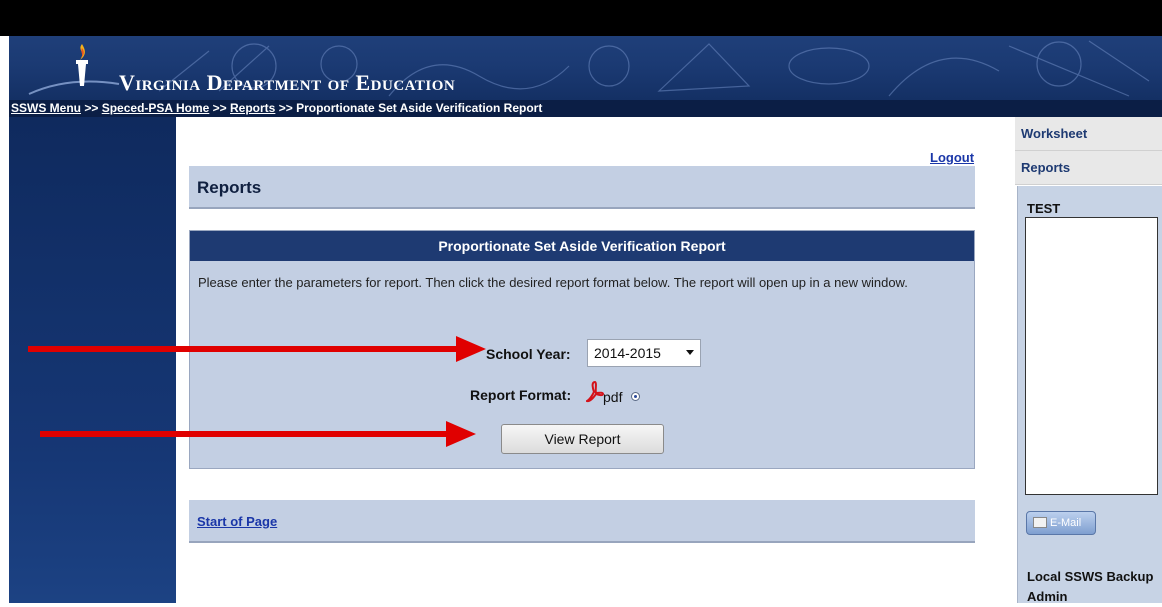  I want to click on email-button-label: E-Mail, so click(1066, 523).